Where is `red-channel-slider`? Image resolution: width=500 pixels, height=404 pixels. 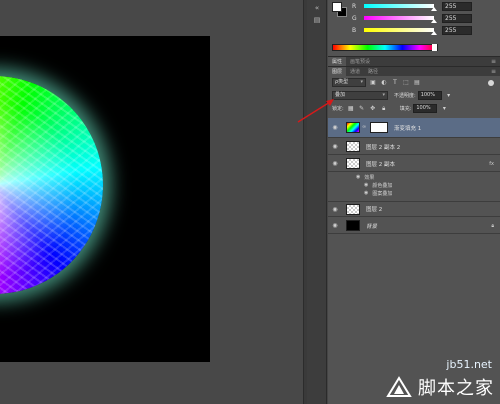 red-channel-slider is located at coordinates (400, 7).